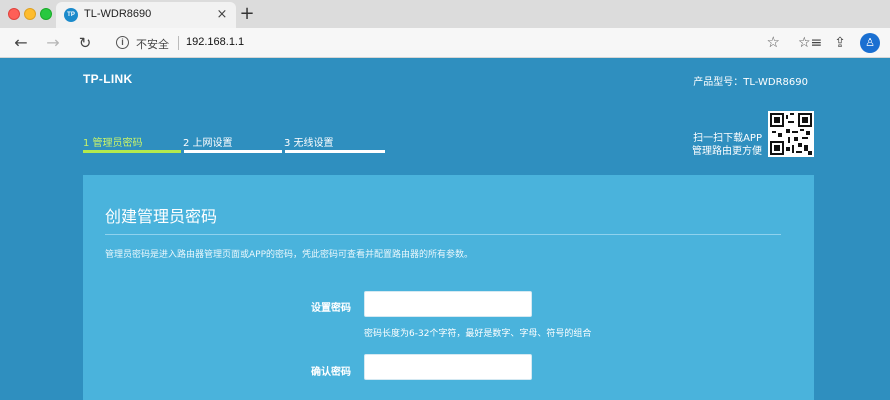  What do you see at coordinates (21, 43) in the screenshot?
I see `back-arrow-icon: ←` at bounding box center [21, 43].